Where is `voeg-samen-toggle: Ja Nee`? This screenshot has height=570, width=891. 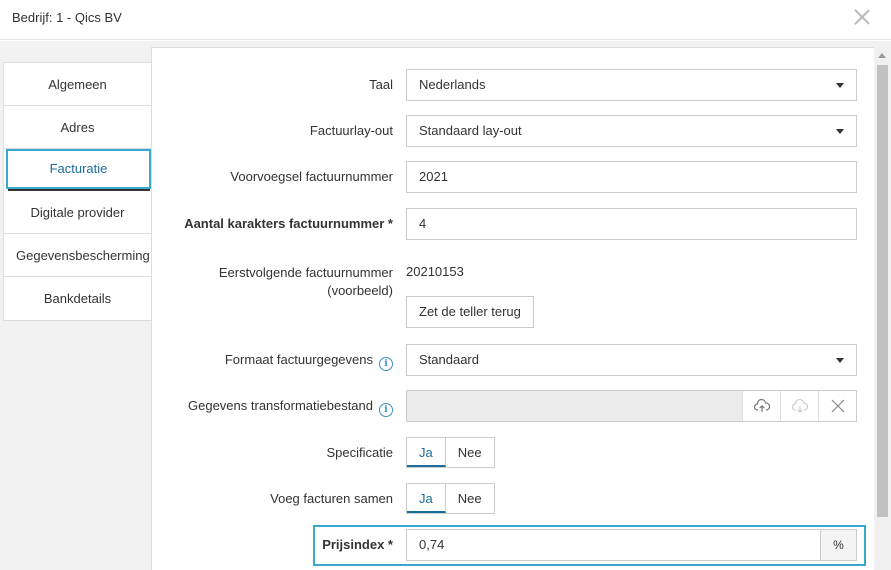 voeg-samen-toggle: Ja Nee is located at coordinates (450, 498).